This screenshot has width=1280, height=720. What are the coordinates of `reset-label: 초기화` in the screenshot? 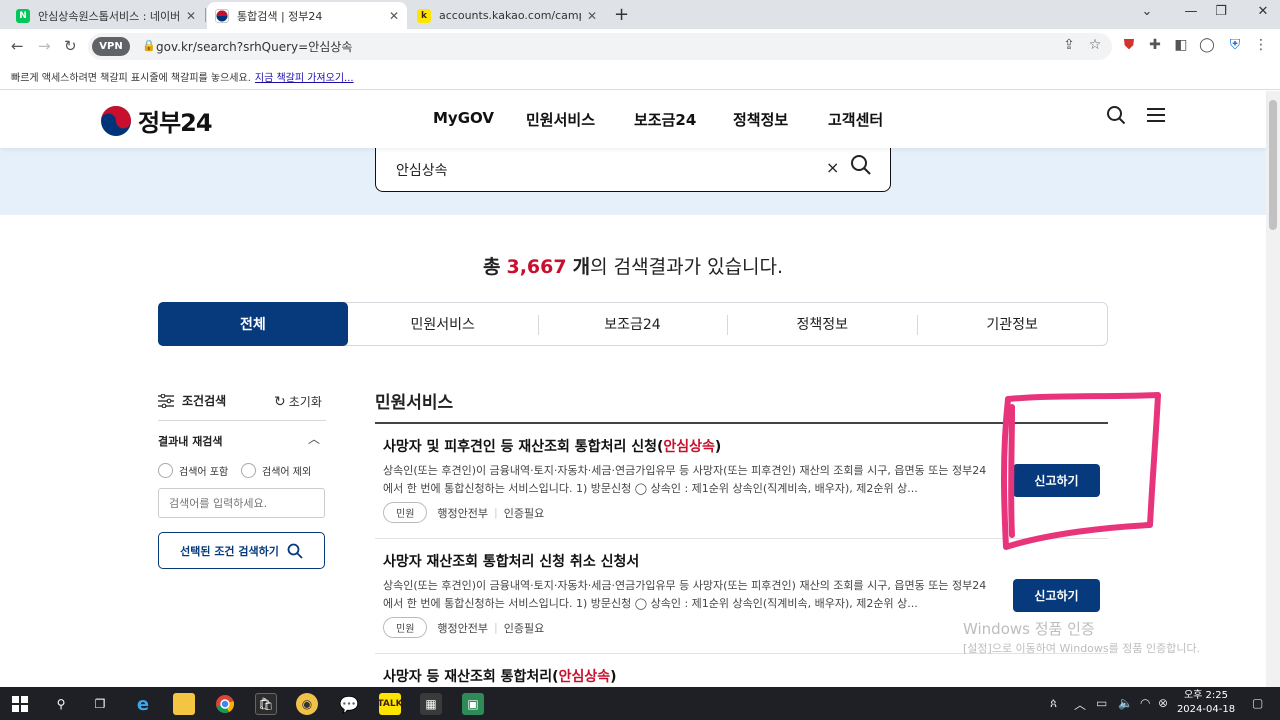 It's located at (305, 402).